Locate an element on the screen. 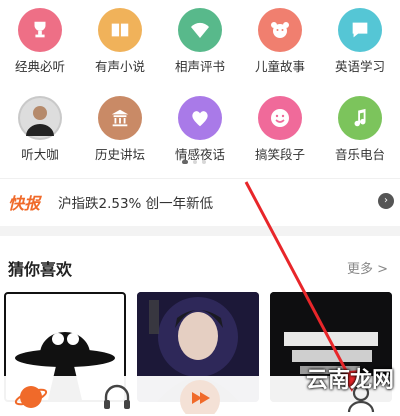  category-label: 经典必听 is located at coordinates (39, 66).